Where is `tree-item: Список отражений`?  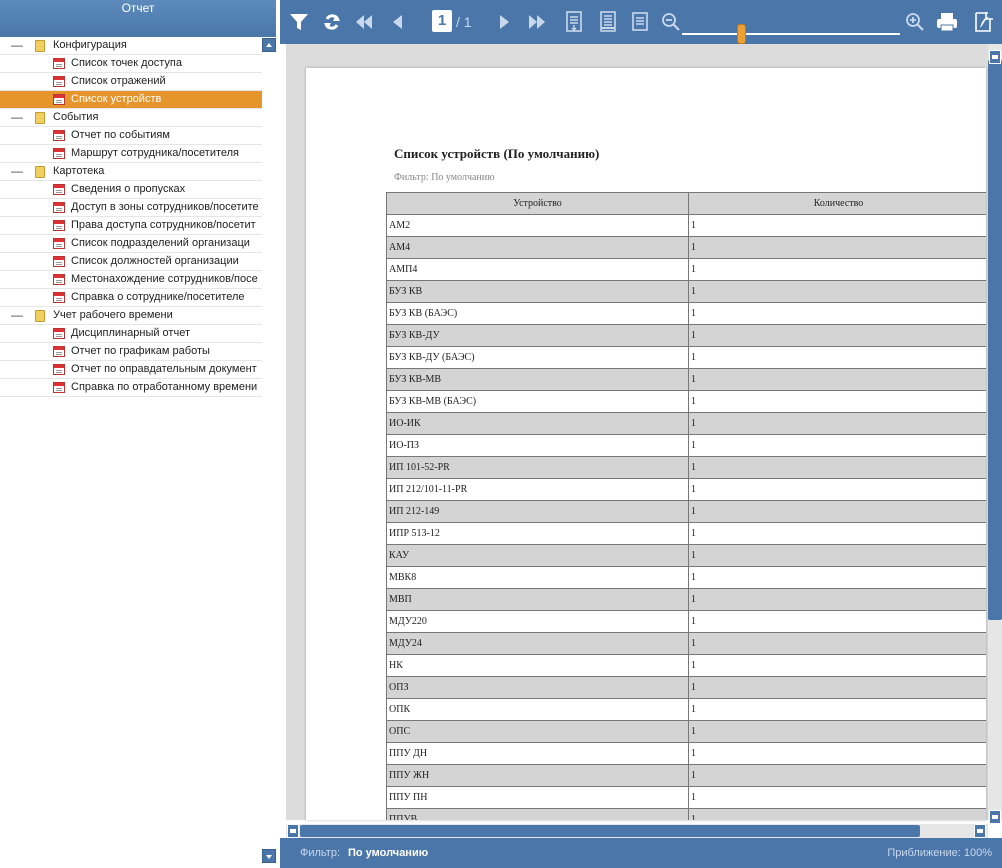 tree-item: Список отражений is located at coordinates (131, 82).